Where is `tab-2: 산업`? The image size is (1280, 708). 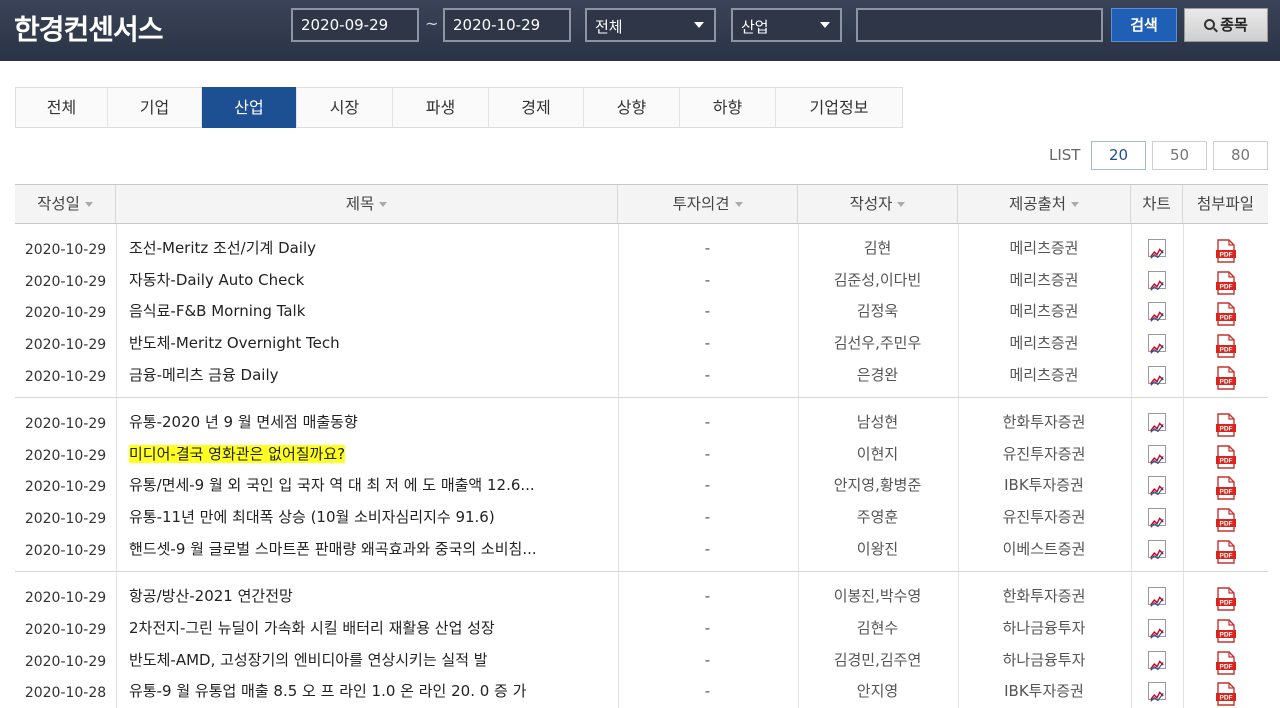
tab-2: 산업 is located at coordinates (249, 107).